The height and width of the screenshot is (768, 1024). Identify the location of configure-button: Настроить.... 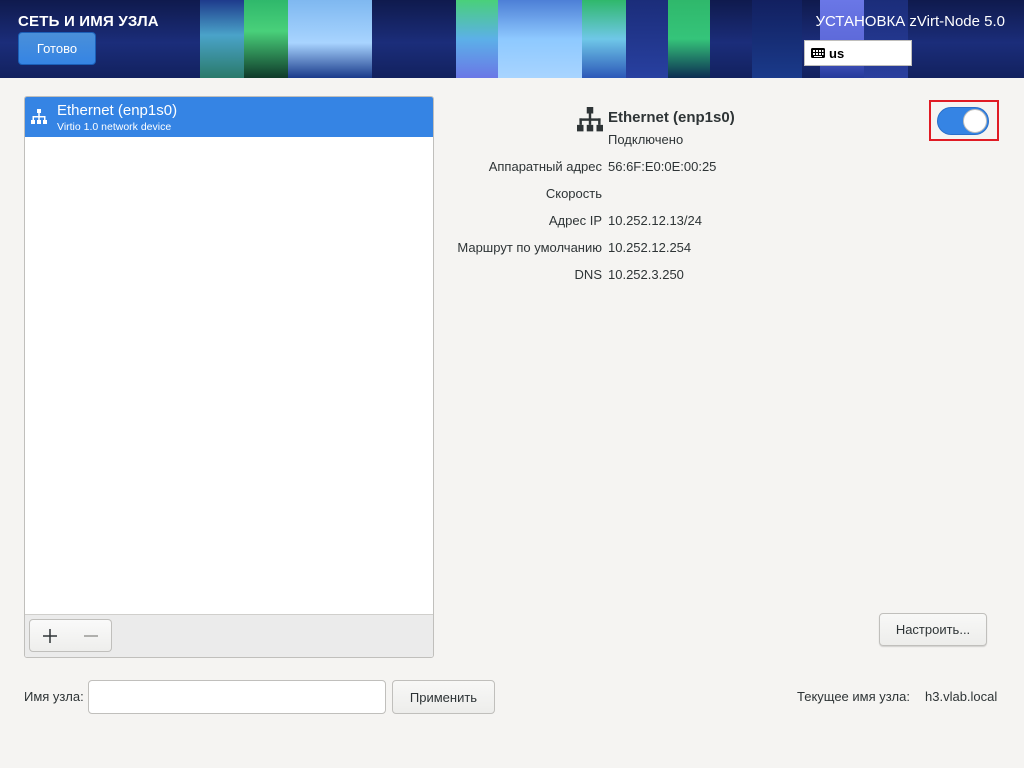
(933, 629).